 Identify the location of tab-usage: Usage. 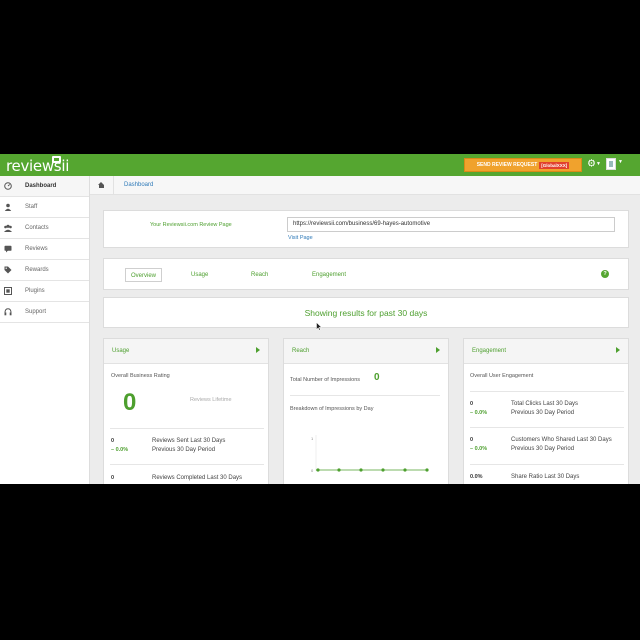
(199, 275).